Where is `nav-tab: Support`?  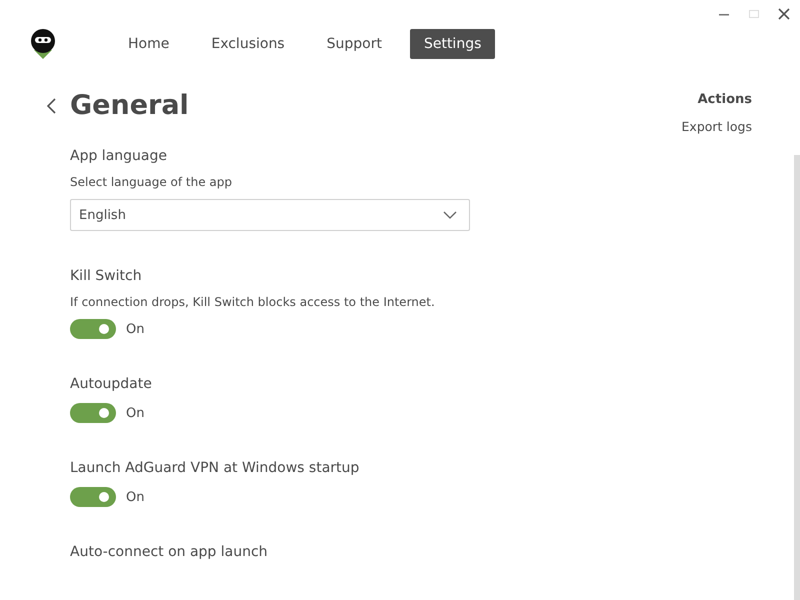 nav-tab: Support is located at coordinates (354, 44).